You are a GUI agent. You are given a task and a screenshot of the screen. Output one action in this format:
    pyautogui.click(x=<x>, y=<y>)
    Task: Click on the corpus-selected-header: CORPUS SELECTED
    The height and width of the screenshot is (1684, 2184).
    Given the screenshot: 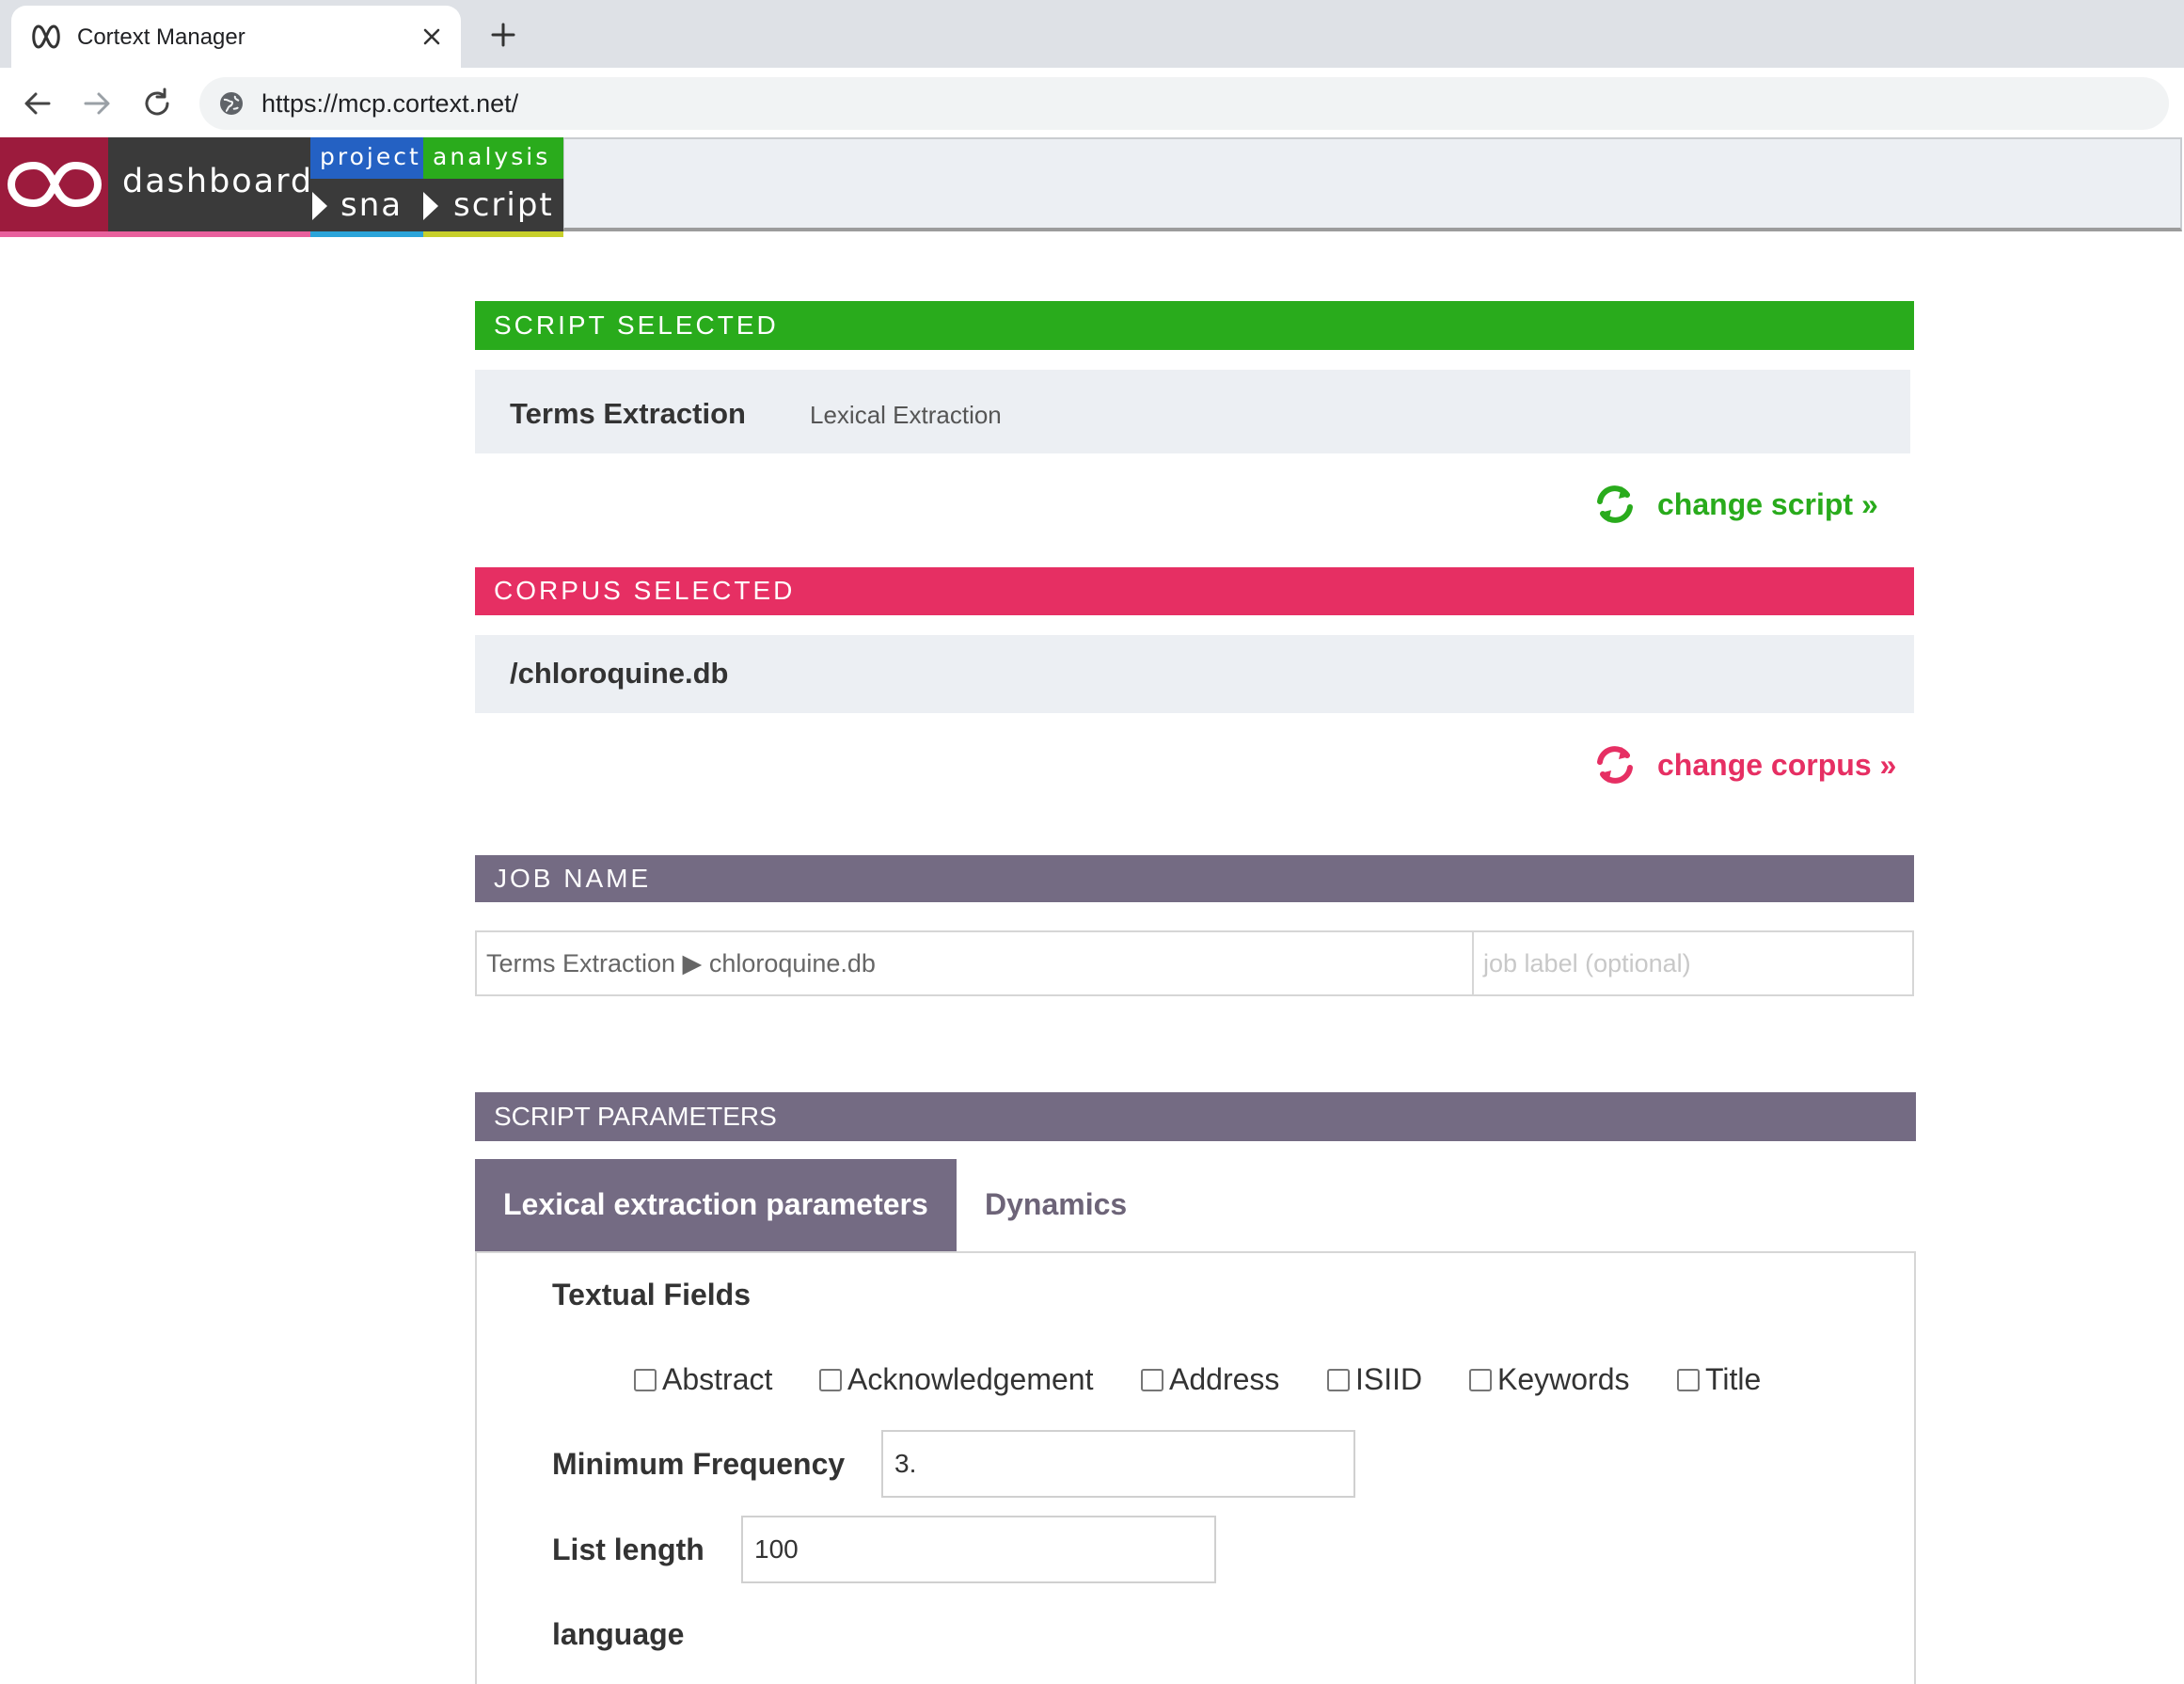 What is the action you would take?
    pyautogui.click(x=1194, y=591)
    